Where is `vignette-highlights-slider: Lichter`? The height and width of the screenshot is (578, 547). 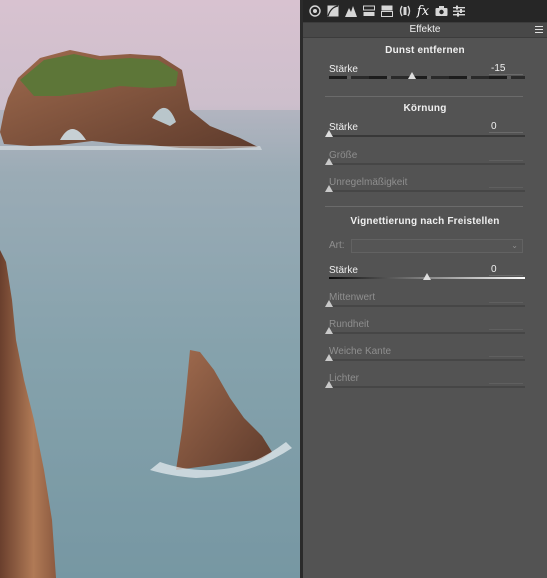
vignette-highlights-slider: Lichter is located at coordinates (425, 383).